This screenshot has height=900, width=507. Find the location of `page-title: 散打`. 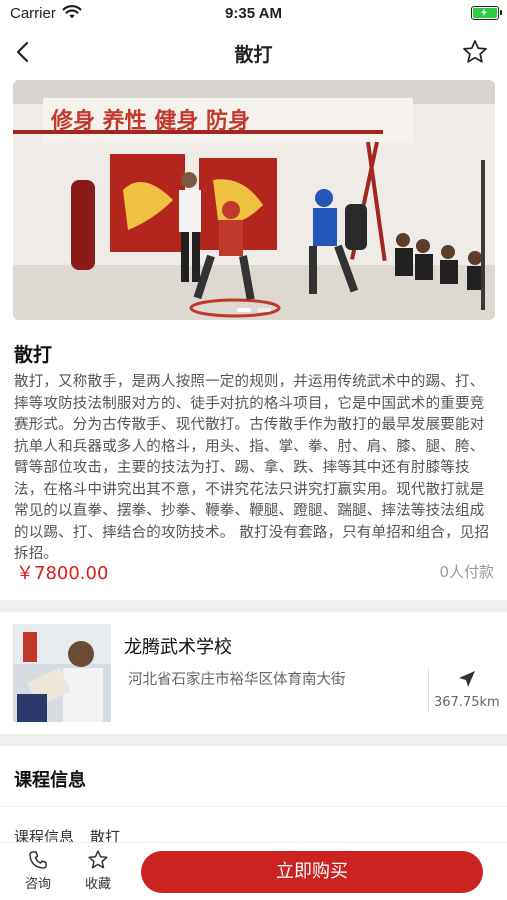

page-title: 散打 is located at coordinates (253, 55).